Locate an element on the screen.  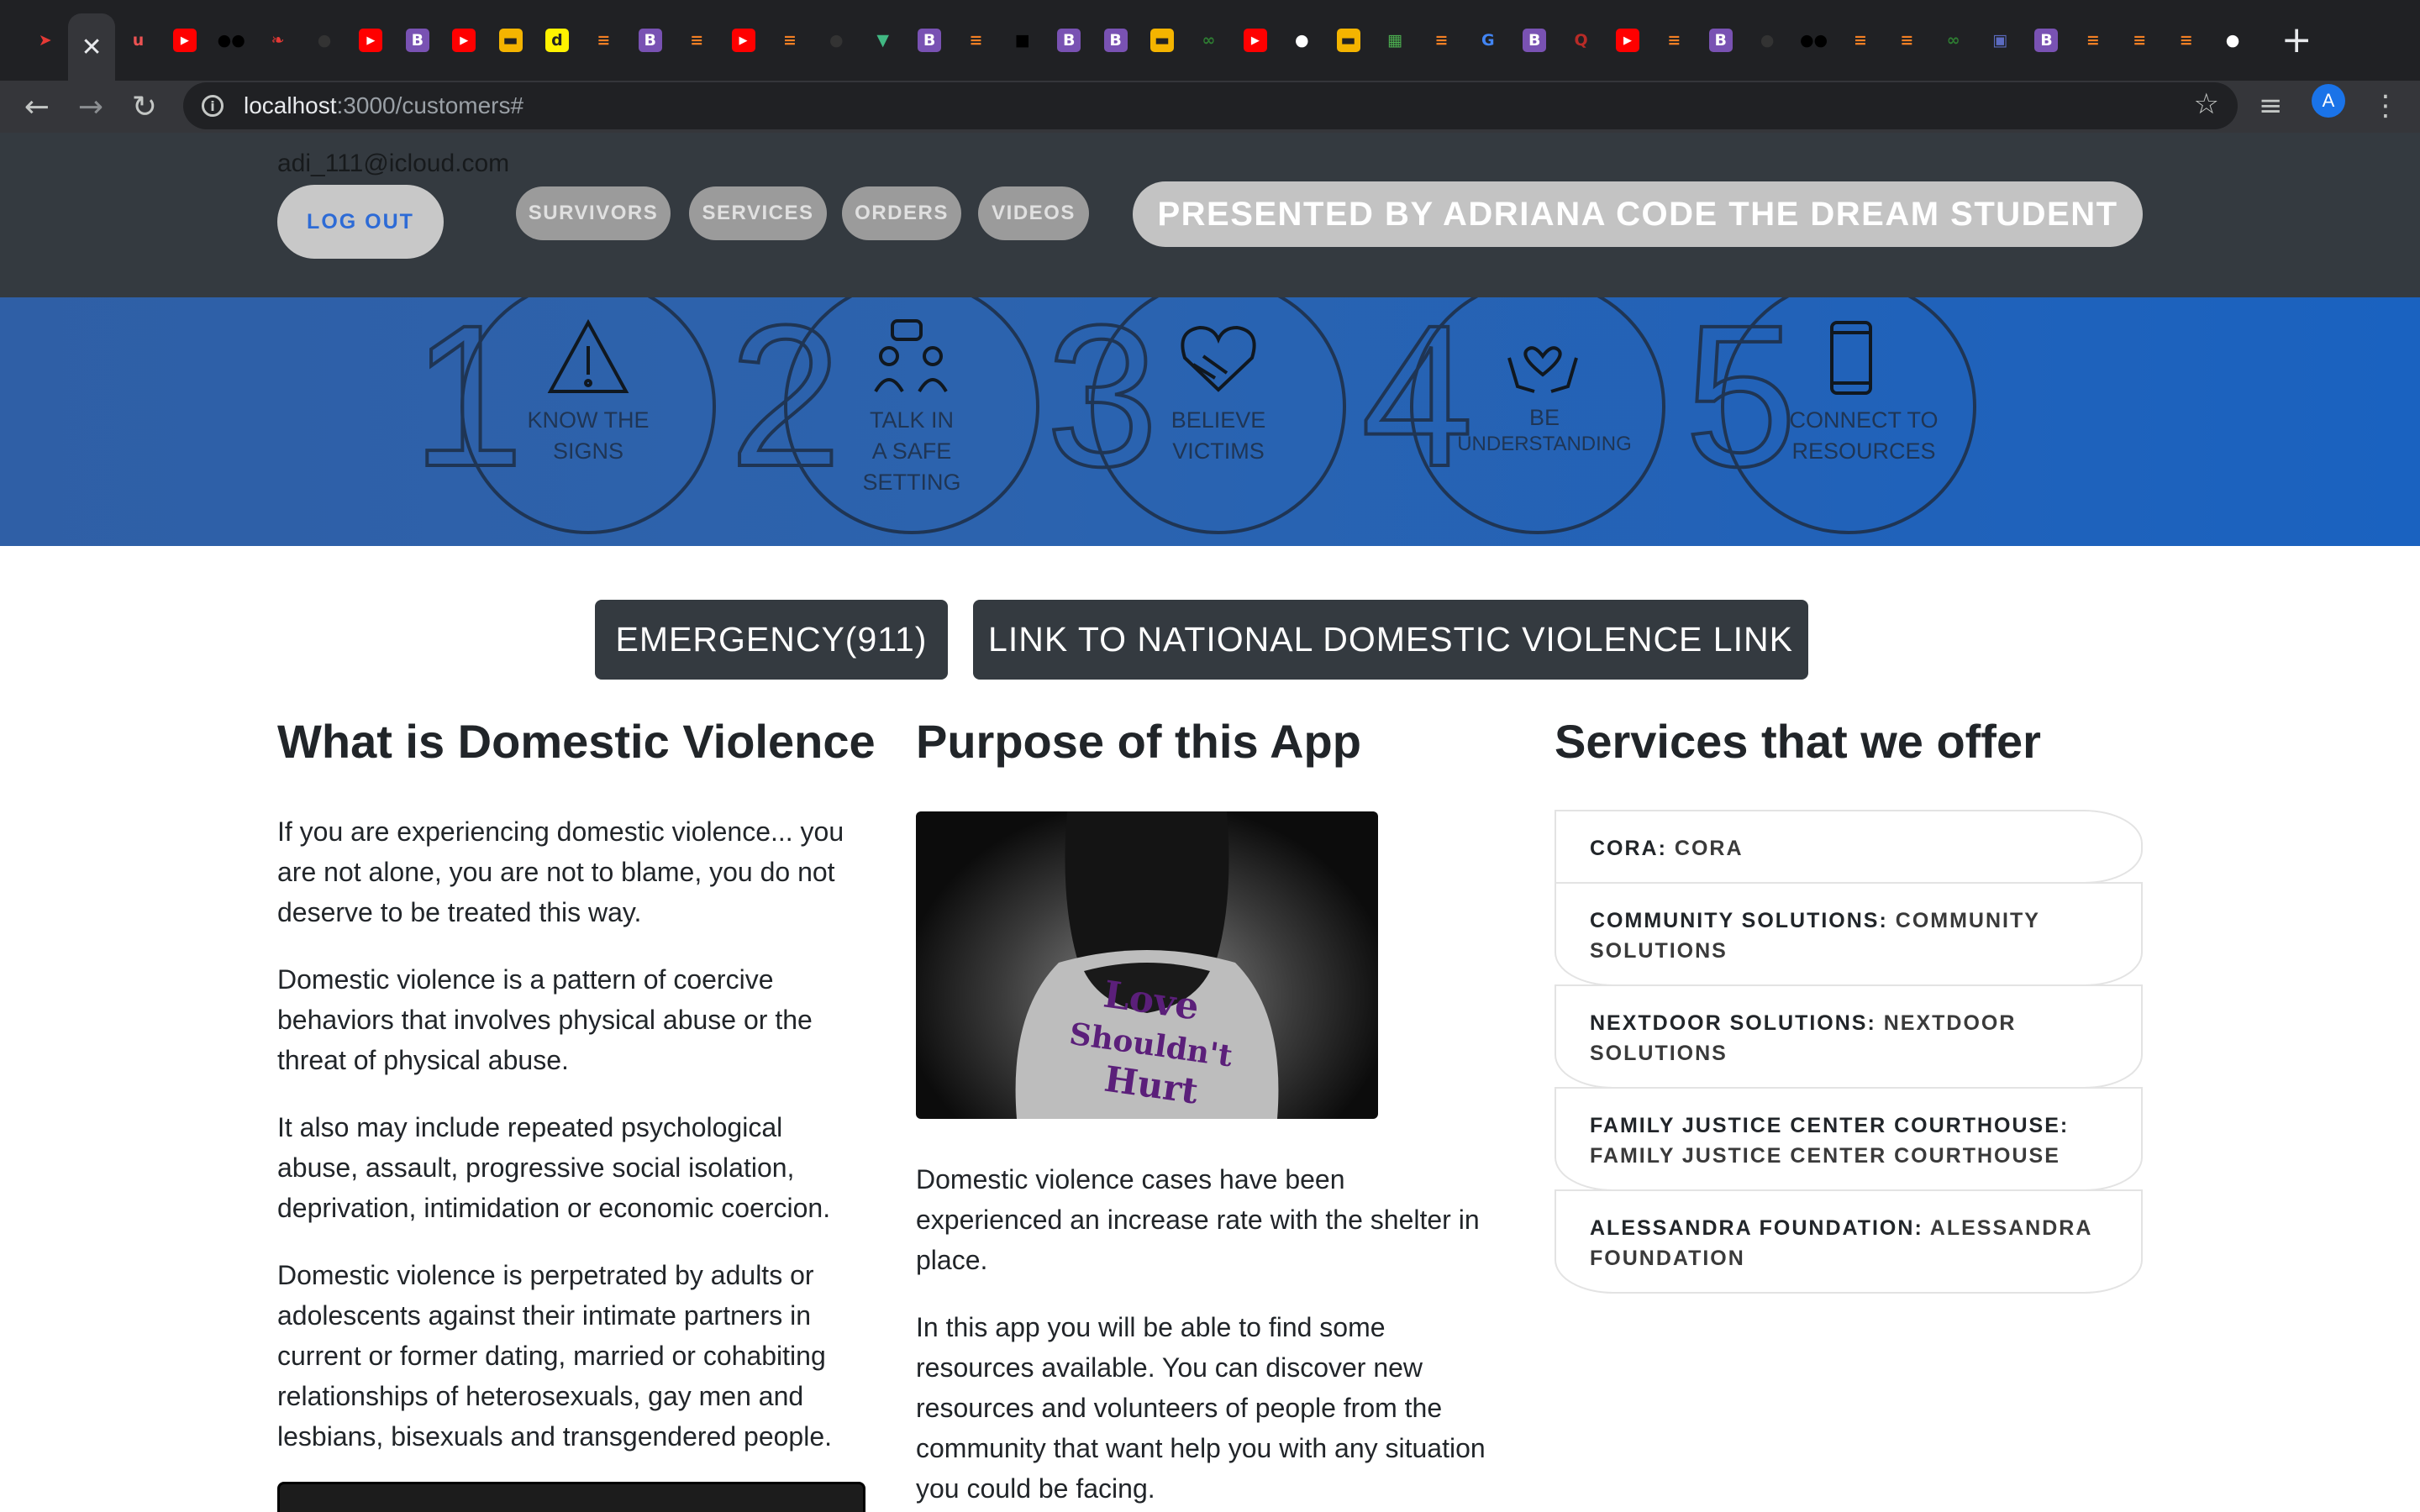
browser-tab: G is located at coordinates (1488, 40).